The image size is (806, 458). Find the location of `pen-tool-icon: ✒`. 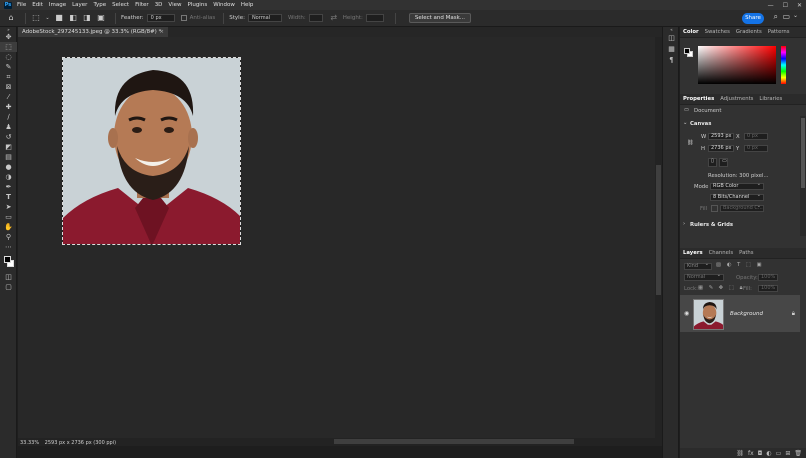

pen-tool-icon: ✒ is located at coordinates (8, 187).